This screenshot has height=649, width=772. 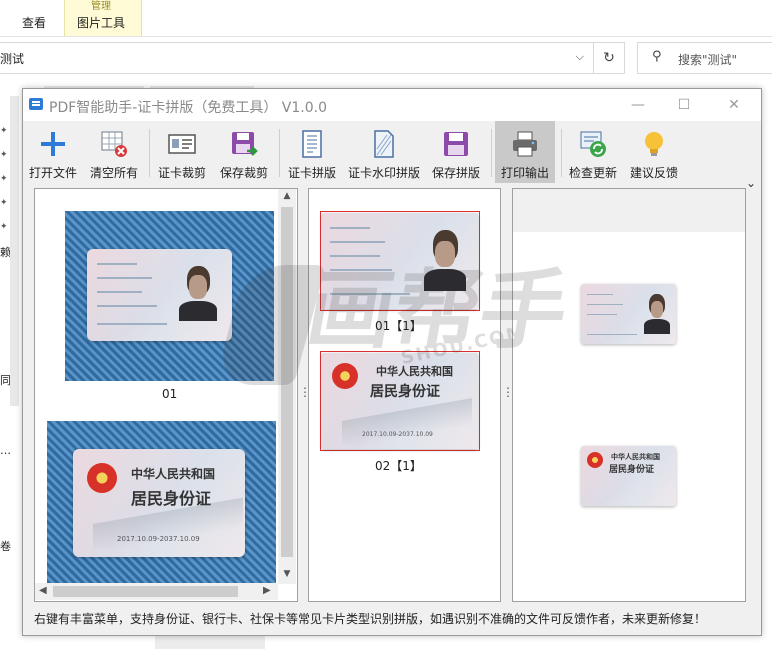 What do you see at coordinates (113, 173) in the screenshot?
I see `clear-all-label: 清空所有` at bounding box center [113, 173].